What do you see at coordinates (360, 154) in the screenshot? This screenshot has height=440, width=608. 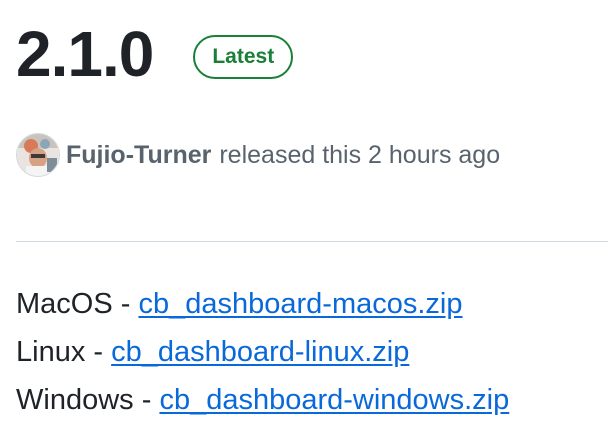 I see `release-time-text: released this 2 hours ago` at bounding box center [360, 154].